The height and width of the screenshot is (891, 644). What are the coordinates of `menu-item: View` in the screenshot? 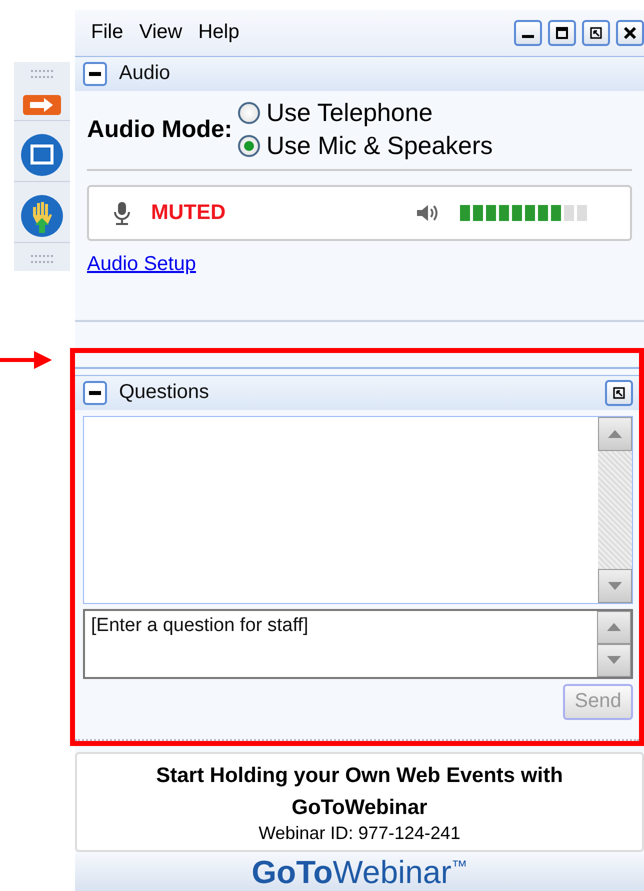 It's located at (161, 32).